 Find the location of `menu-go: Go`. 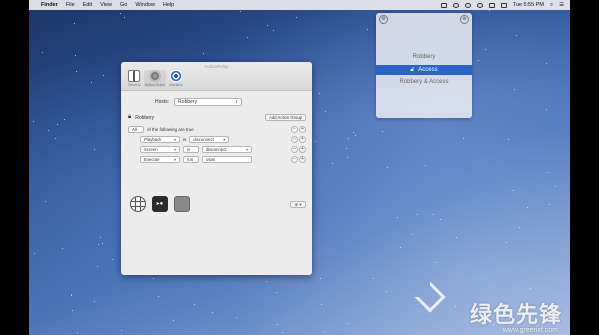

menu-go: Go is located at coordinates (123, 5).